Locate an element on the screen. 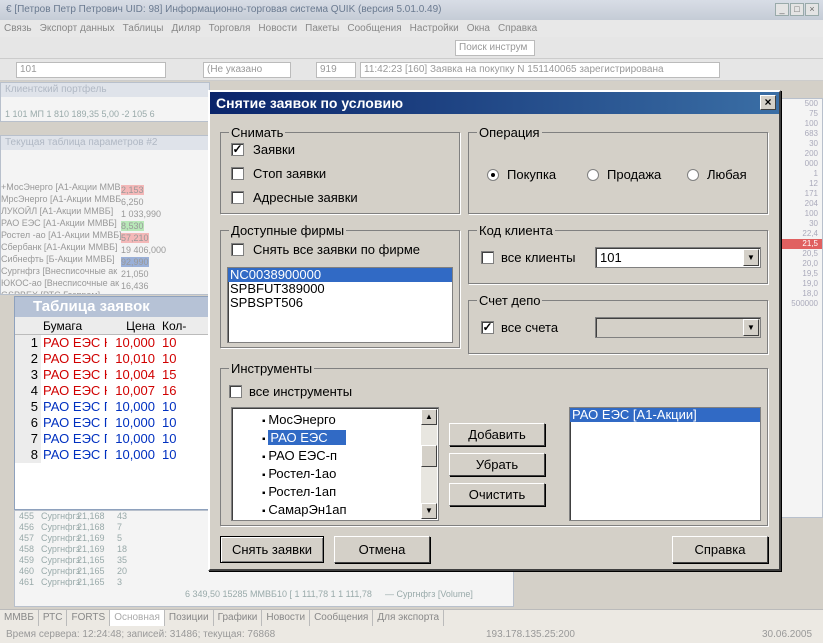 This screenshot has width=823, height=643. toolbar-combo-2: (Не указано is located at coordinates (247, 70).